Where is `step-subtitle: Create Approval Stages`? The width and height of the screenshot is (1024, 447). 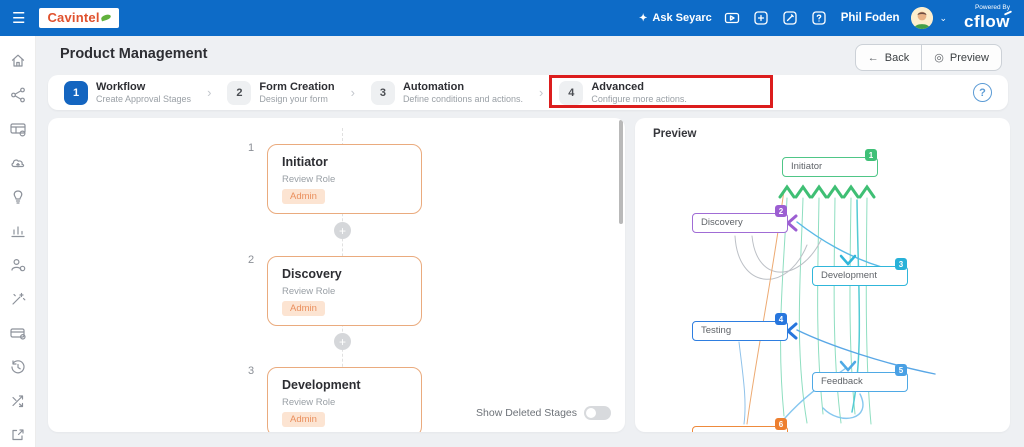 step-subtitle: Create Approval Stages is located at coordinates (144, 99).